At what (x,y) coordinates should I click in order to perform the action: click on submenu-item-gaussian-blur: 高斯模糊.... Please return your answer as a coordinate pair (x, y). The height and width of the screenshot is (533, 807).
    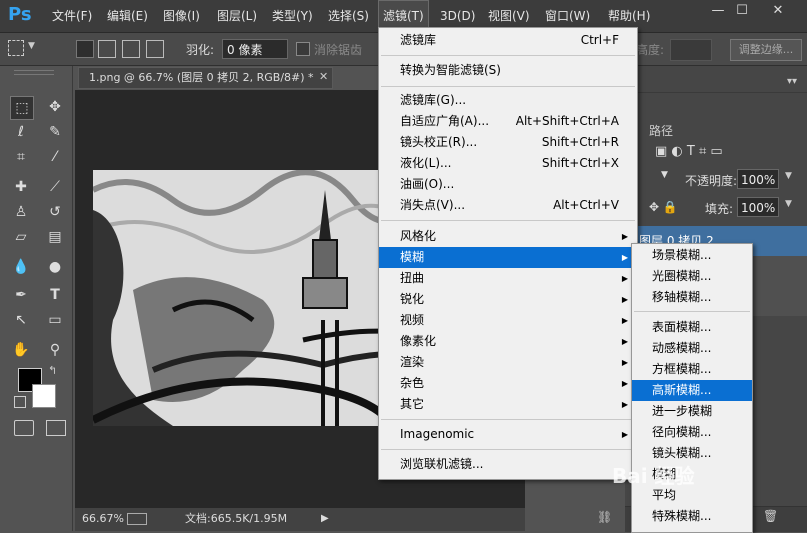
    Looking at the image, I should click on (692, 390).